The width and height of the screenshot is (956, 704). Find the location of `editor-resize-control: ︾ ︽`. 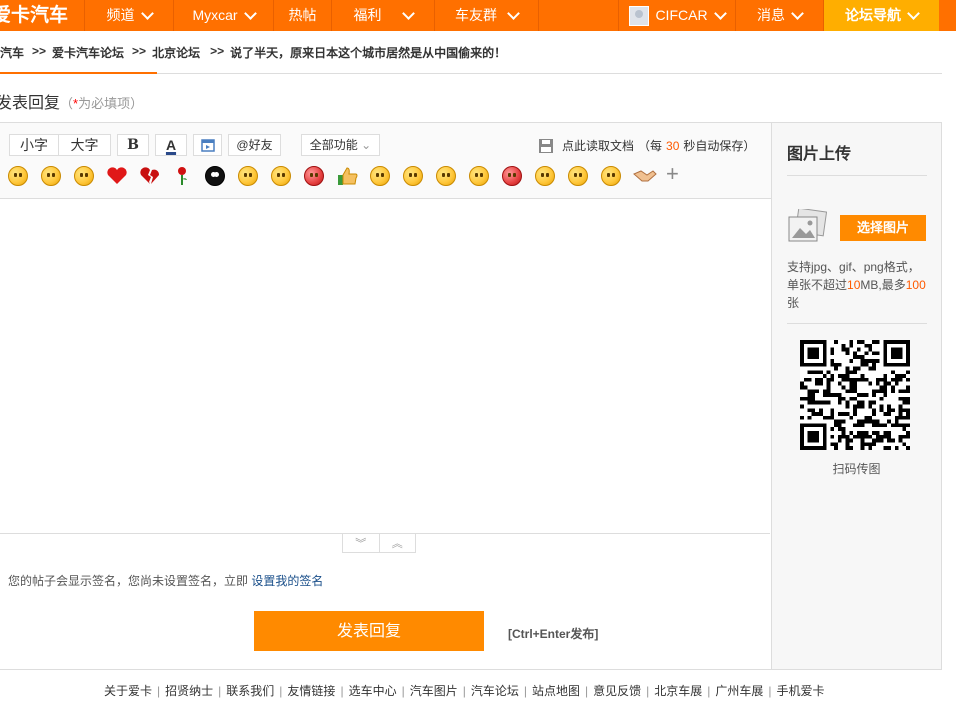

editor-resize-control: ︾ ︽ is located at coordinates (379, 543).